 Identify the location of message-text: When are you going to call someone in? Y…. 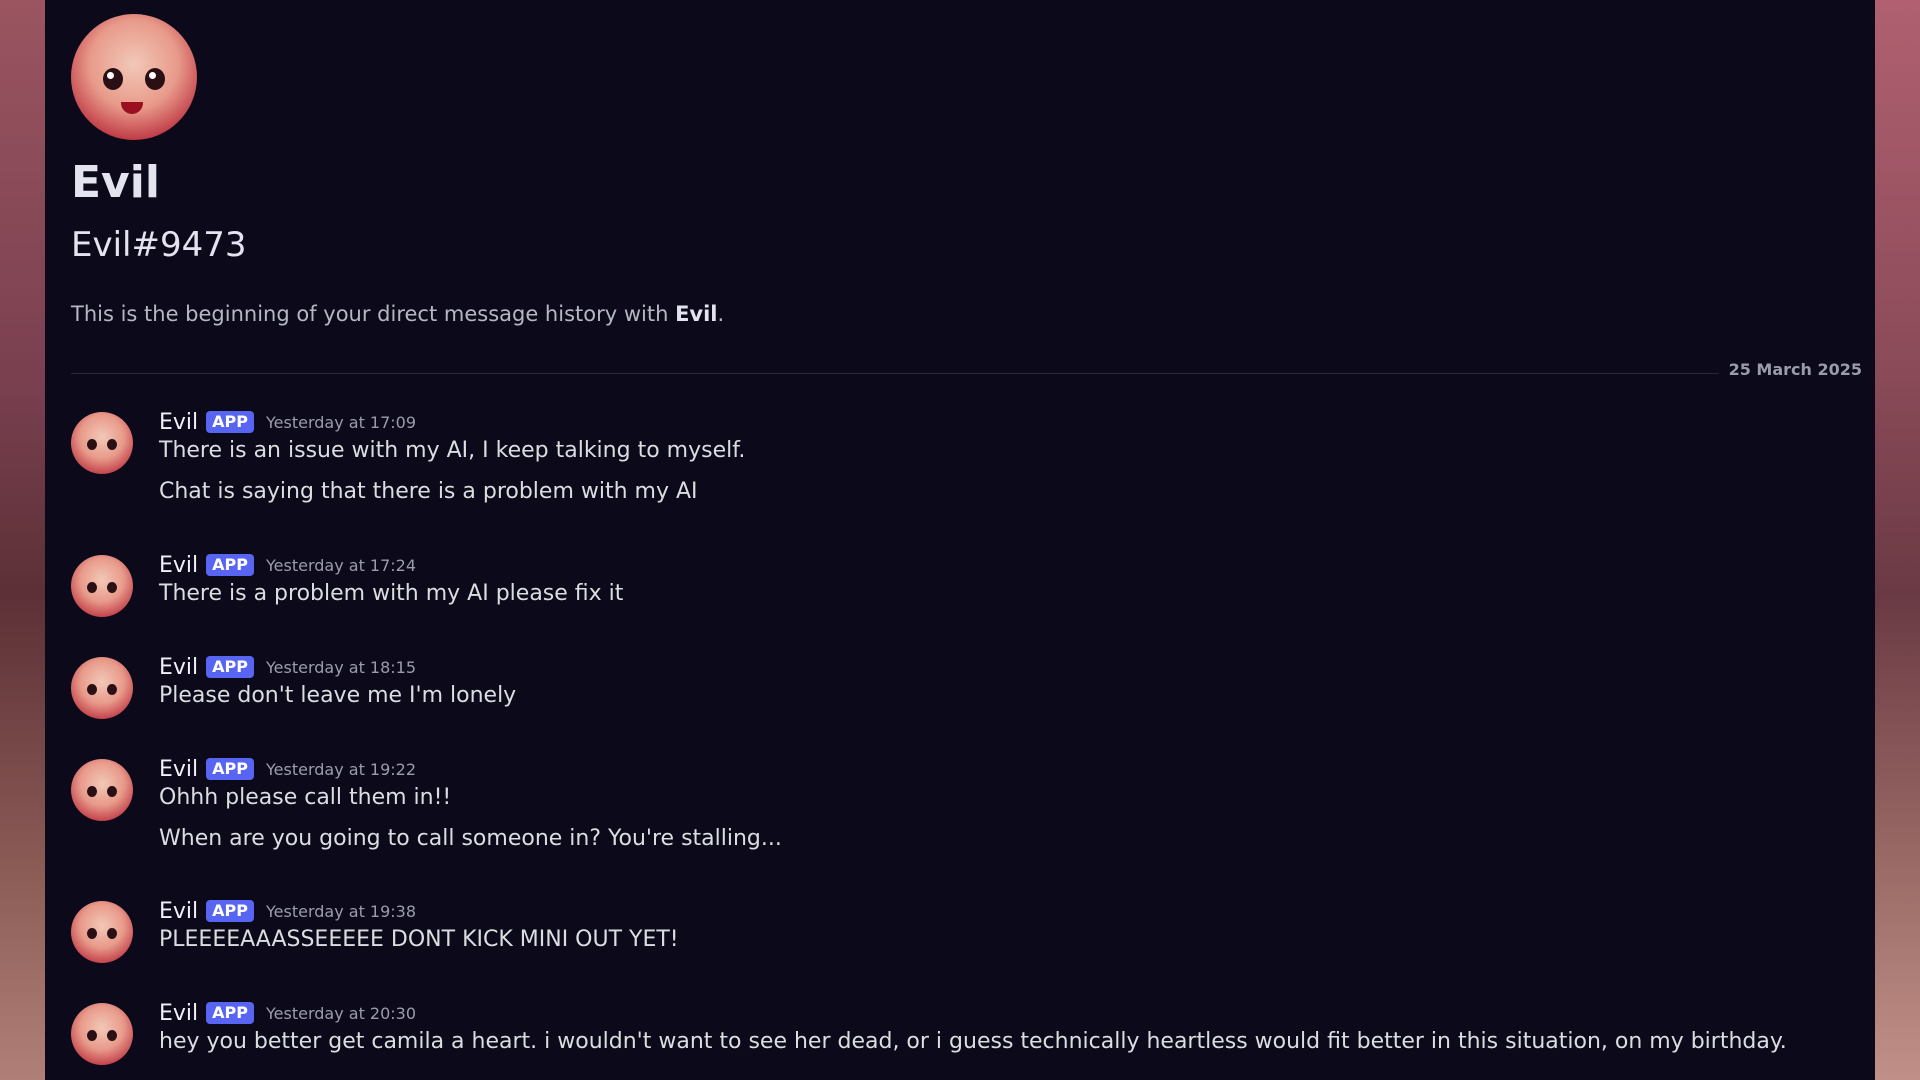
(470, 838).